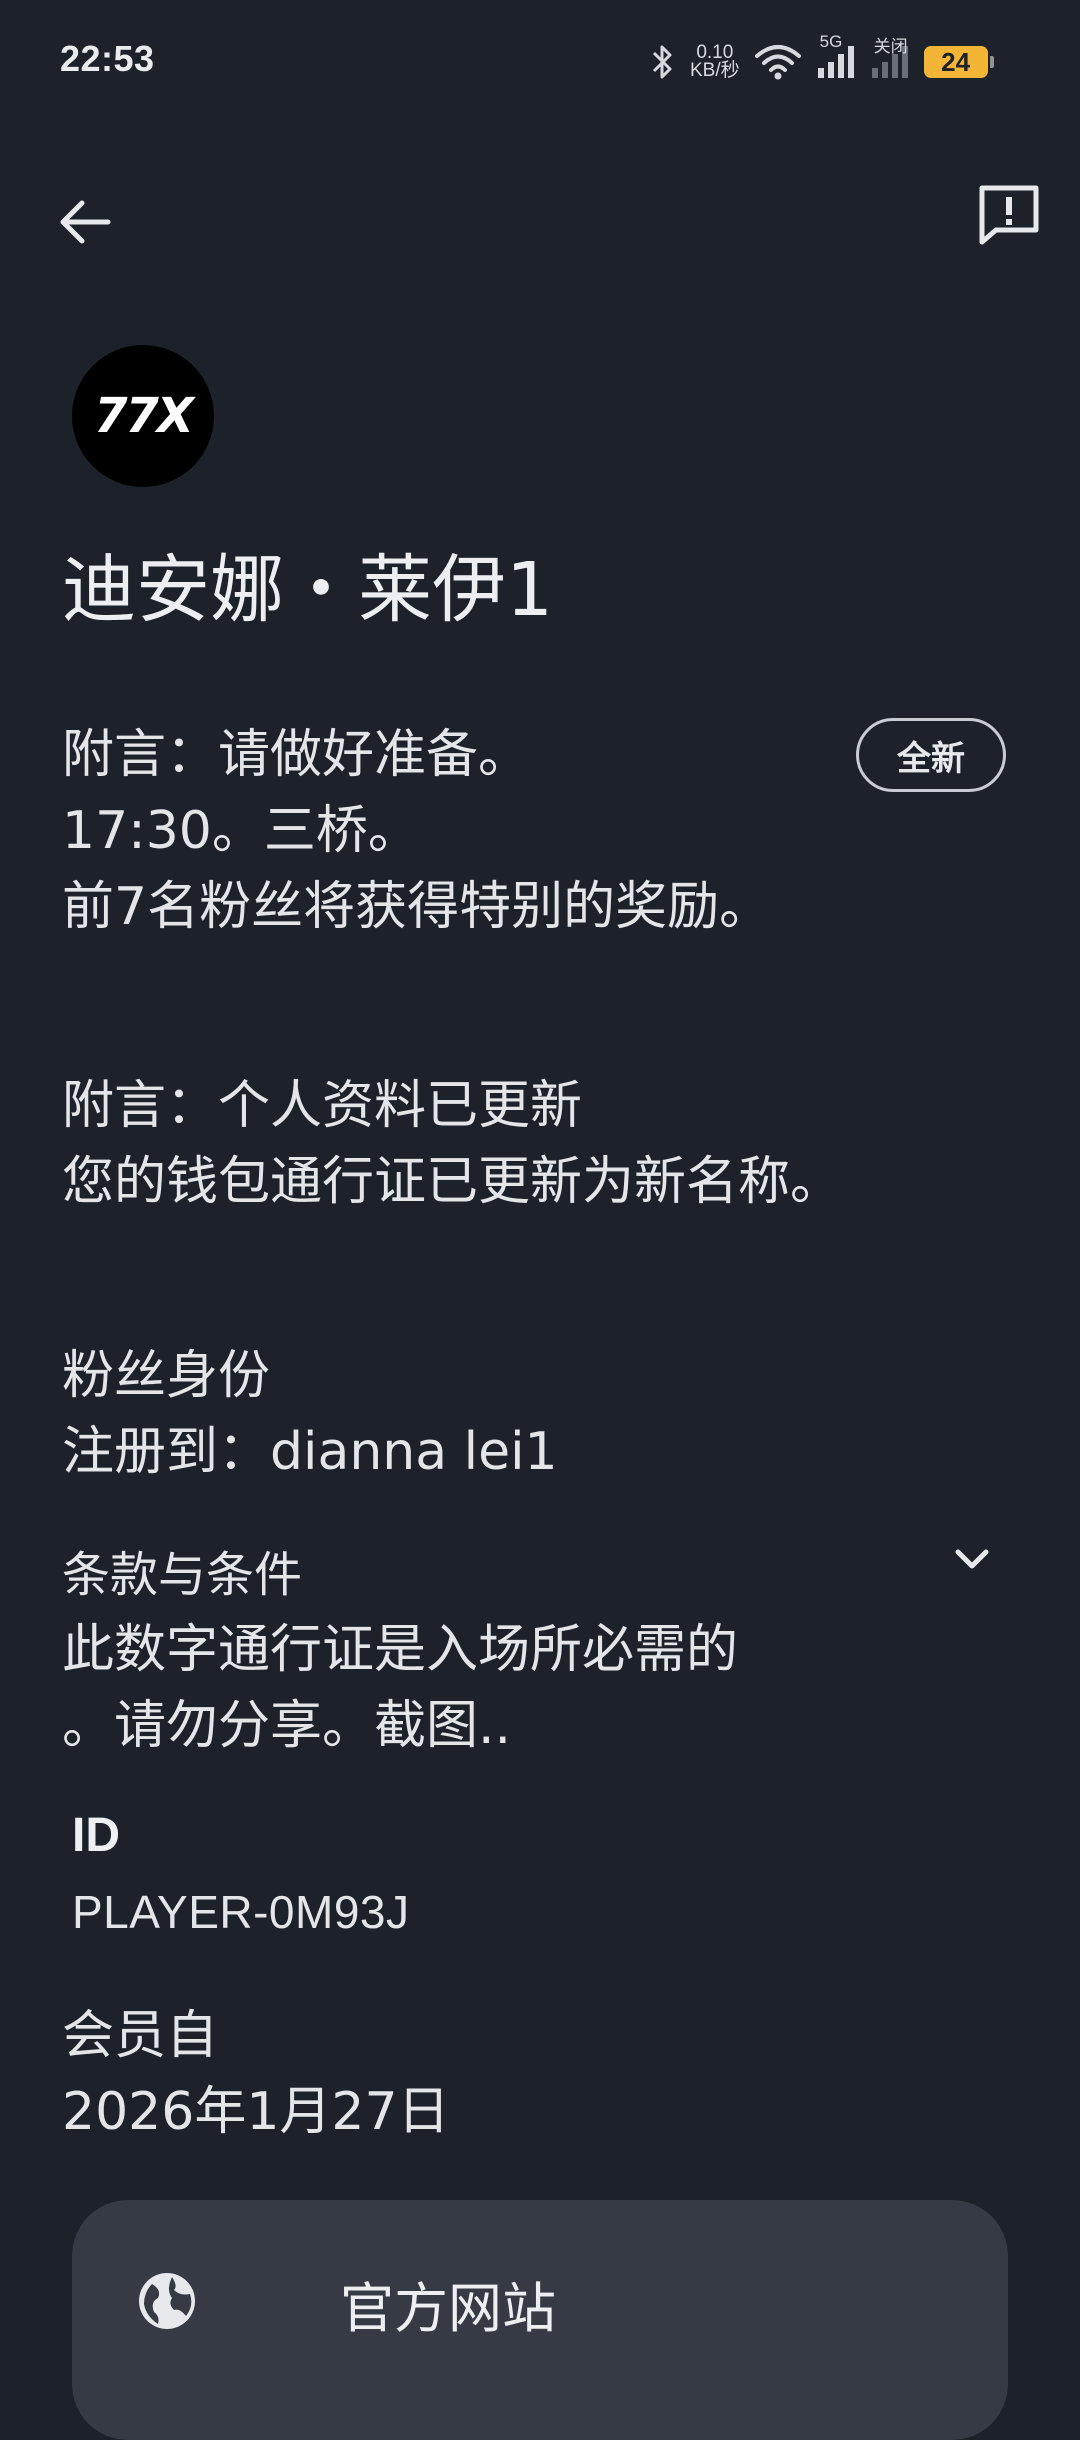 Image resolution: width=1080 pixels, height=2440 pixels. I want to click on terms-line: 此数字通行证是入场所必需的, so click(400, 1650).